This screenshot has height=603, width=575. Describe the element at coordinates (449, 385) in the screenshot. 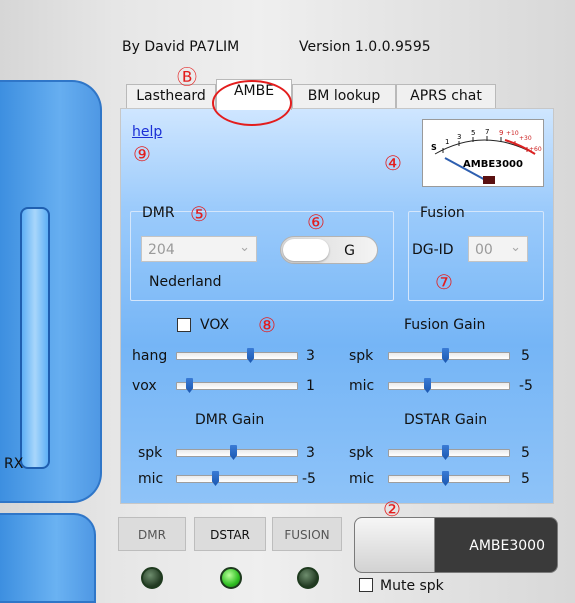

I see `fusion-mic-slider` at that location.